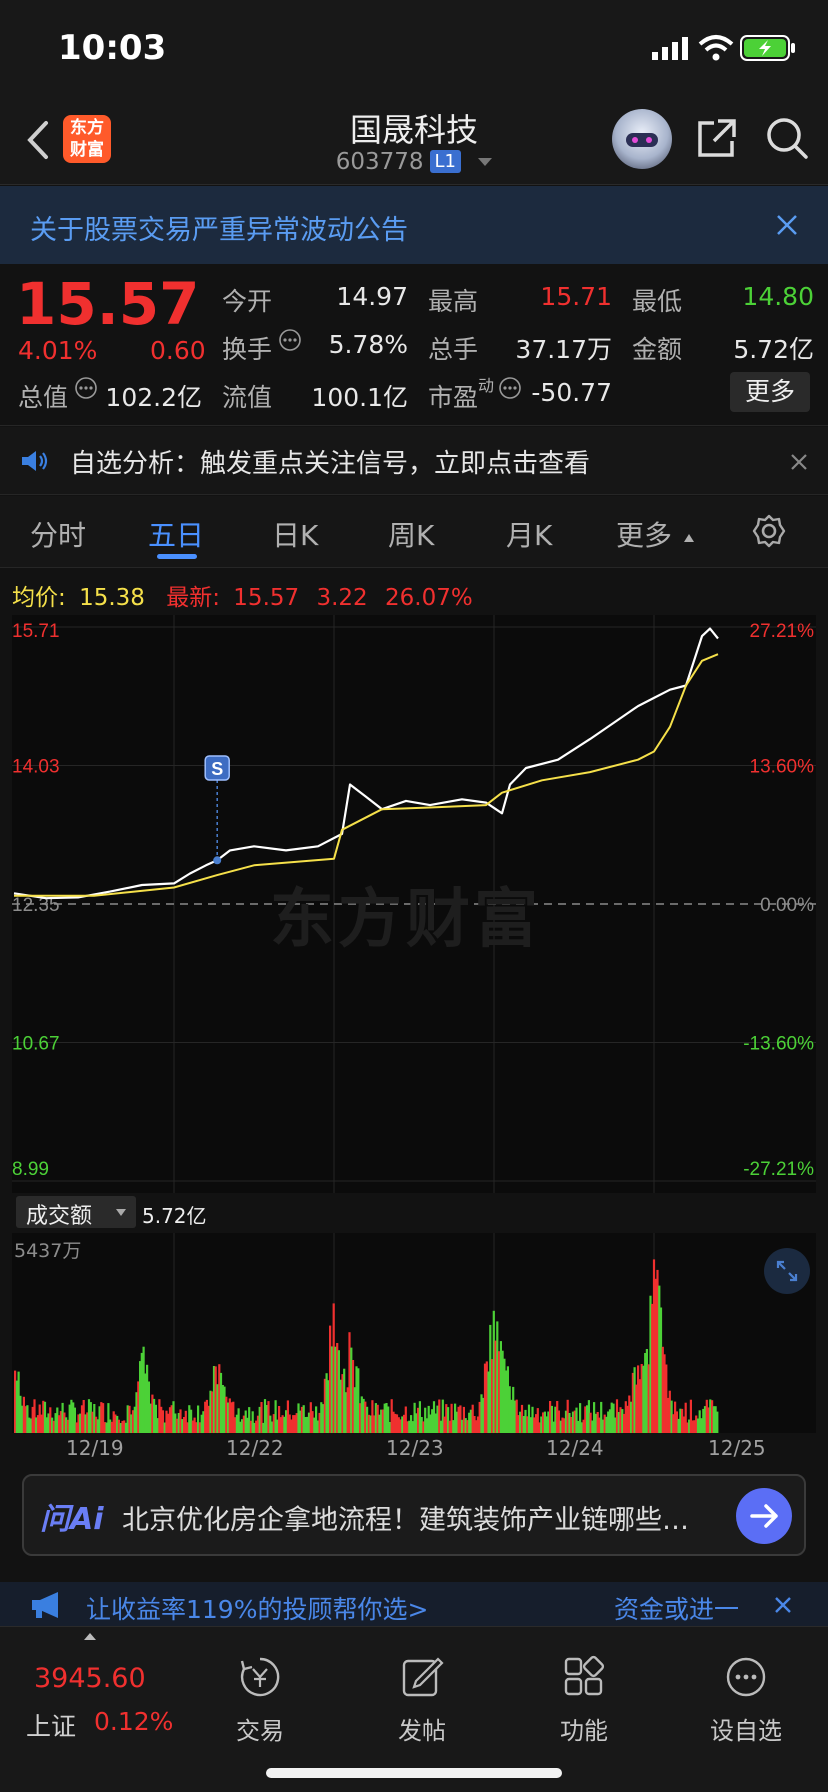  I want to click on volume-label: 总手, so click(453, 349).